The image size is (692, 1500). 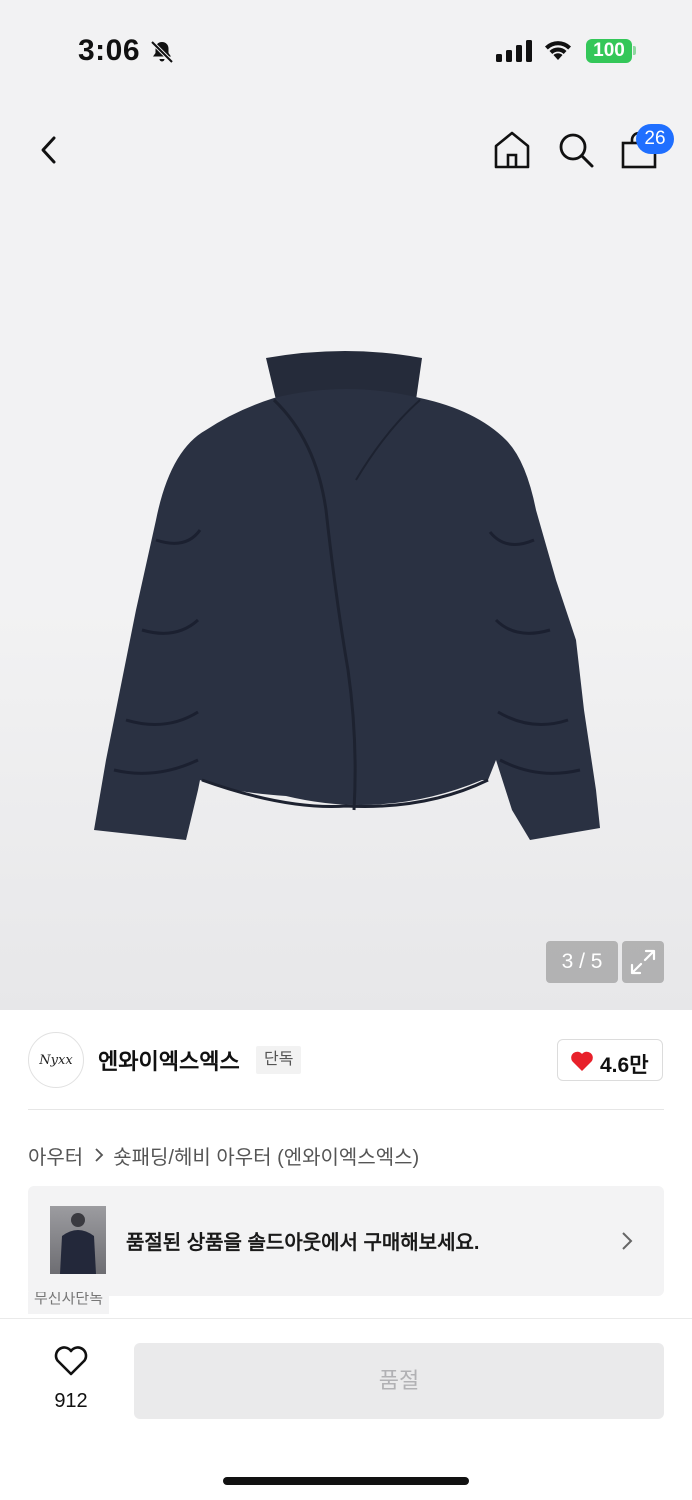 What do you see at coordinates (582, 962) in the screenshot?
I see `image-counter: 3 / 5` at bounding box center [582, 962].